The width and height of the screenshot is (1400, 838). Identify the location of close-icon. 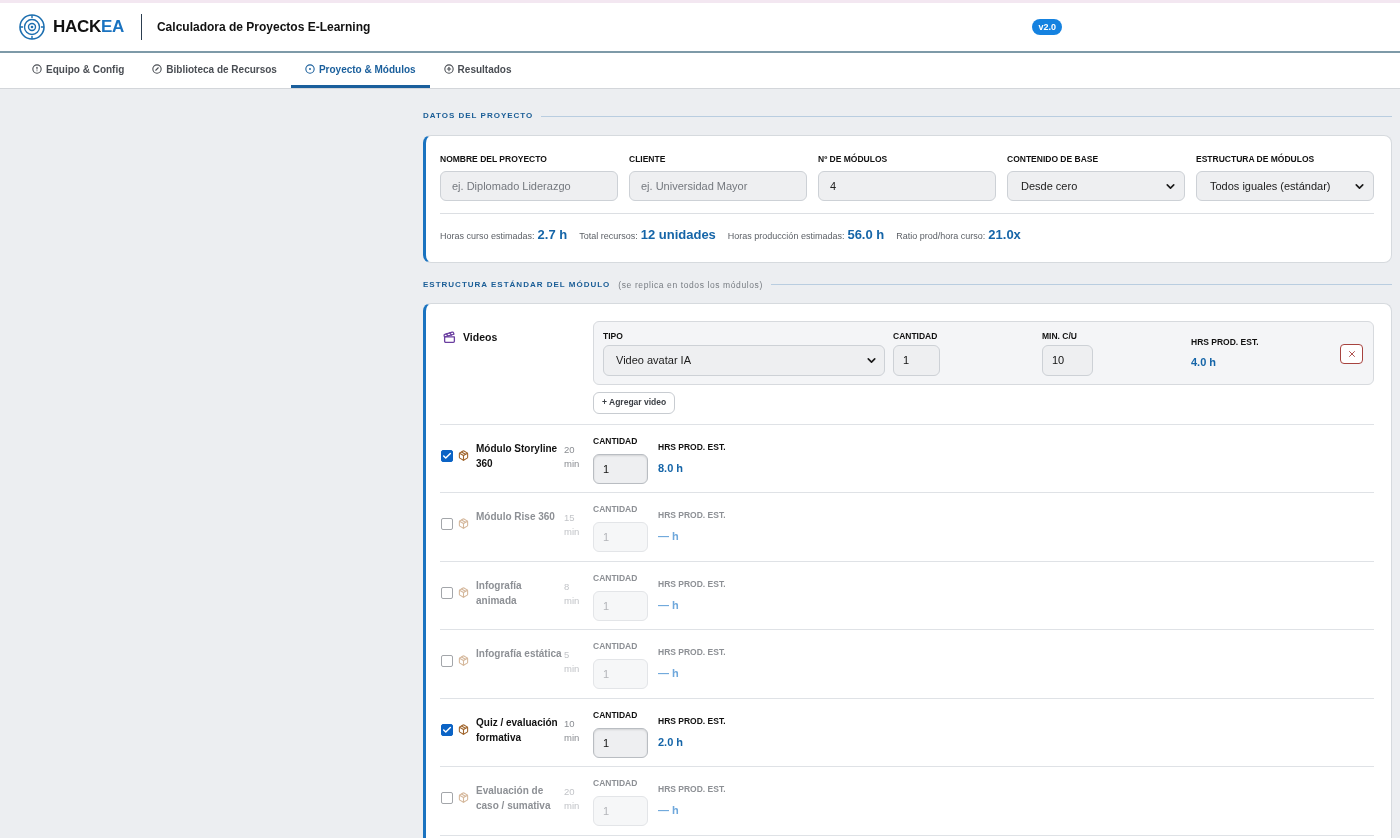
(1351, 353).